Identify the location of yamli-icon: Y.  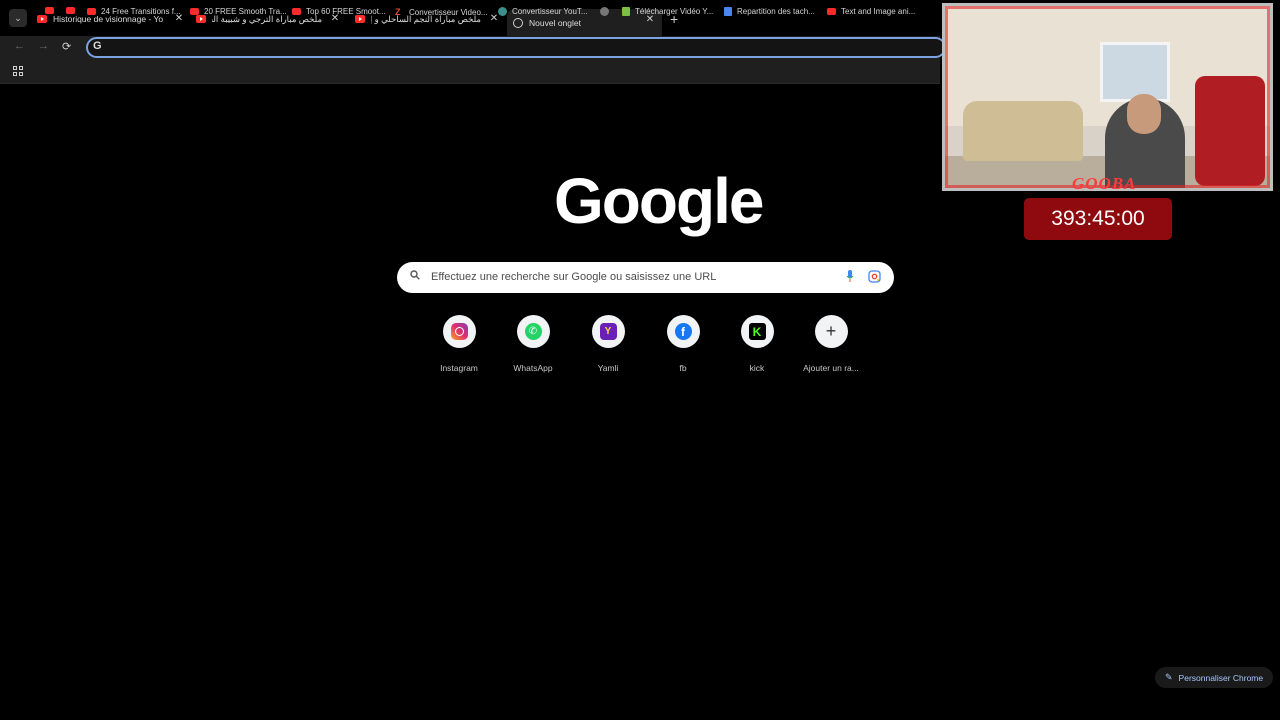
(608, 331).